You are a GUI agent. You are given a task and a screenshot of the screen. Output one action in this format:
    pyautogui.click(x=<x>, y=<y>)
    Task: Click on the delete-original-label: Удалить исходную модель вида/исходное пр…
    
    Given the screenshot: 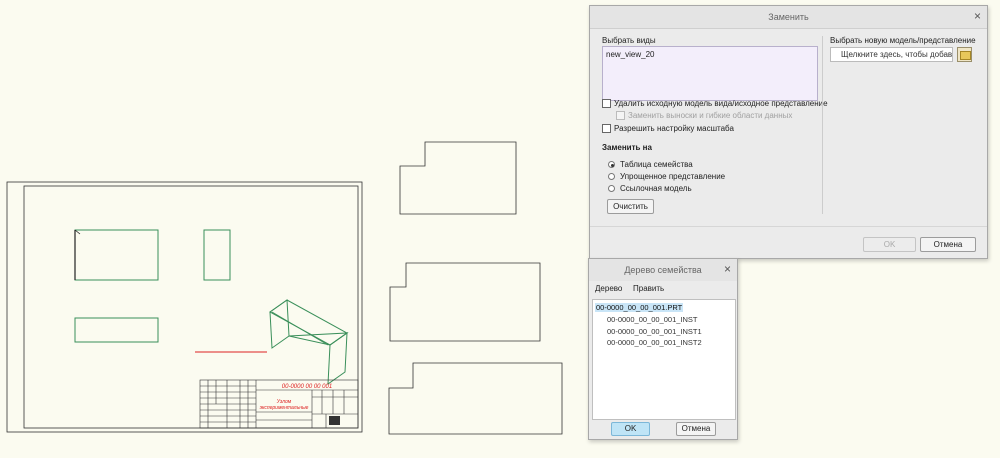 What is the action you would take?
    pyautogui.click(x=721, y=103)
    